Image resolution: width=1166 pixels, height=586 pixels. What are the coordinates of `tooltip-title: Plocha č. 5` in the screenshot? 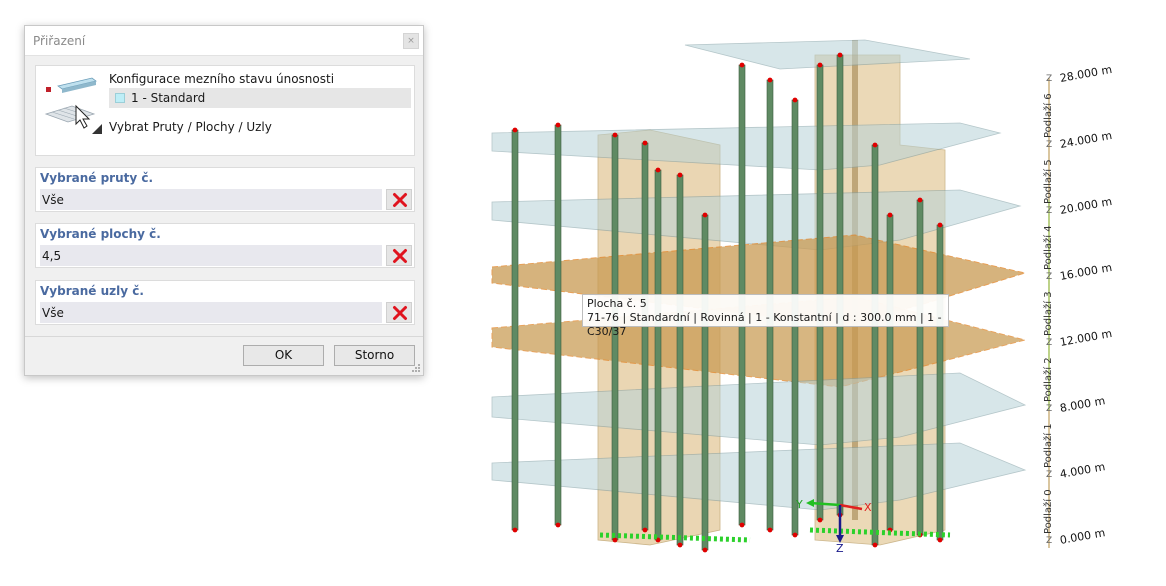 It's located at (617, 303).